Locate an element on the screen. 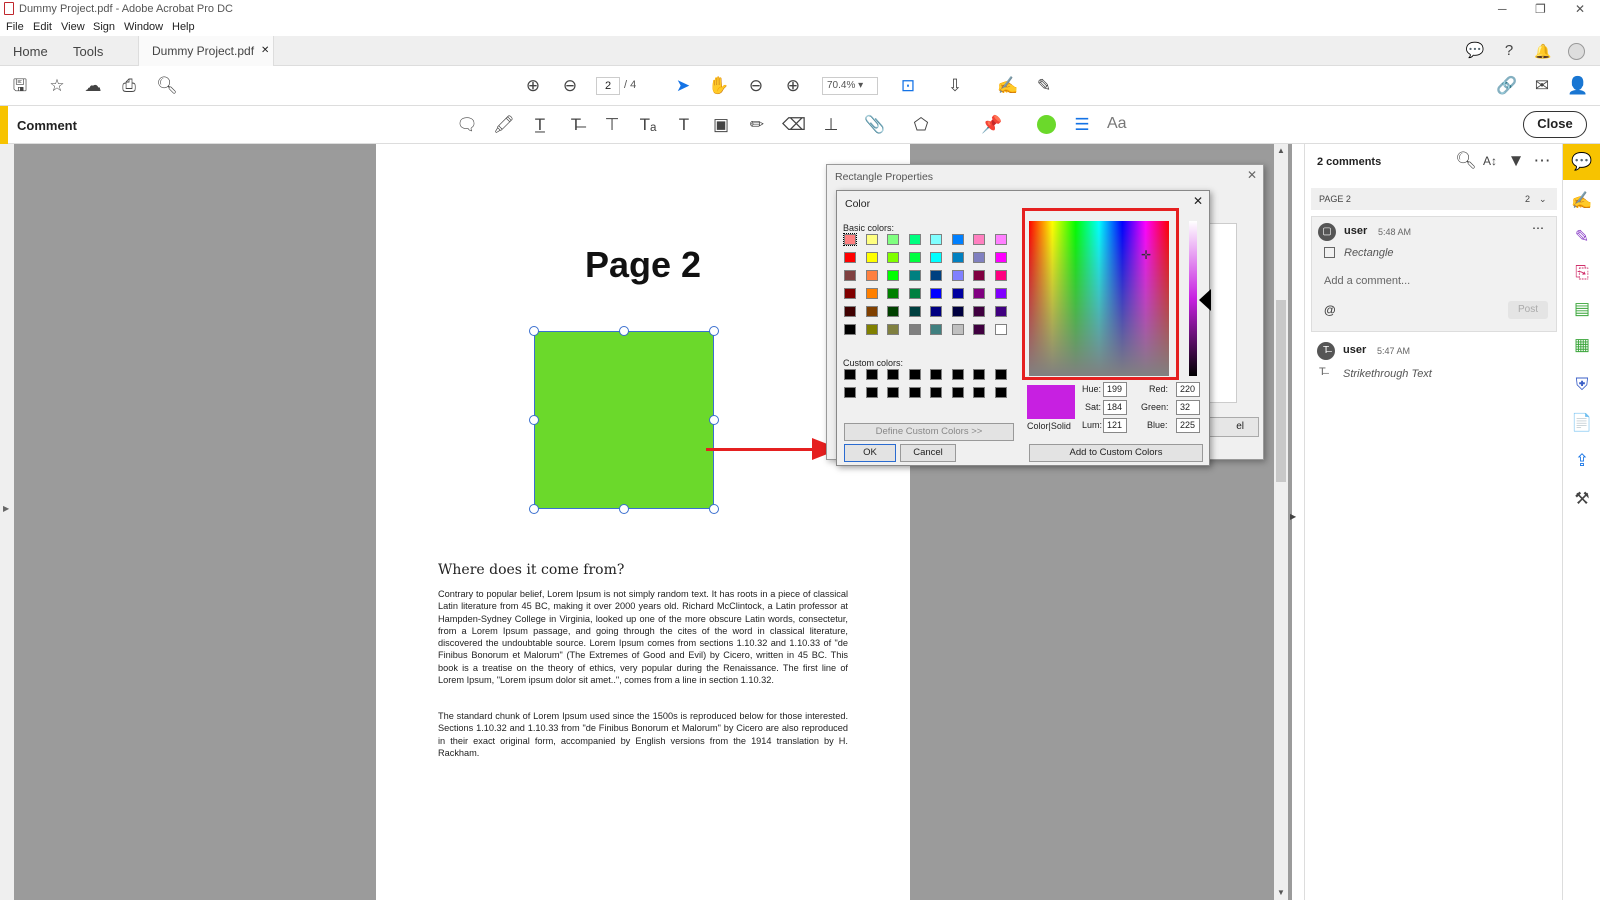 The image size is (1600, 900). select-cursor-icon: ➤ is located at coordinates (683, 86).